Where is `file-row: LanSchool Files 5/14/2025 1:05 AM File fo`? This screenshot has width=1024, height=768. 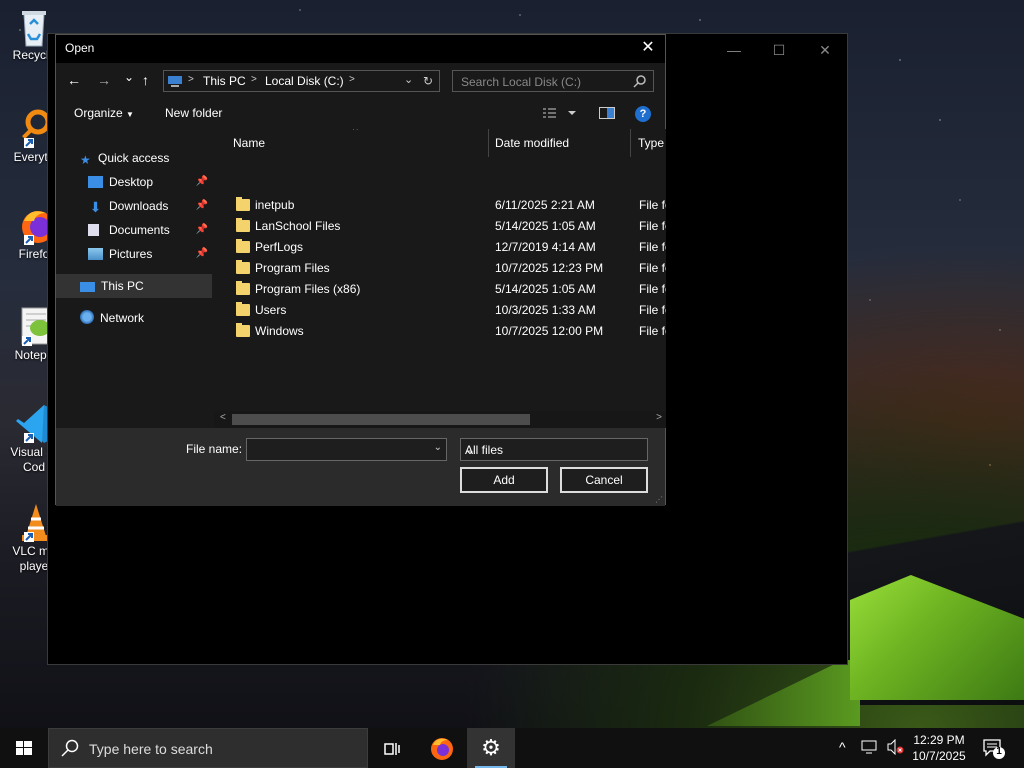 file-row: LanSchool Files 5/14/2025 1:05 AM File fo is located at coordinates (440, 226).